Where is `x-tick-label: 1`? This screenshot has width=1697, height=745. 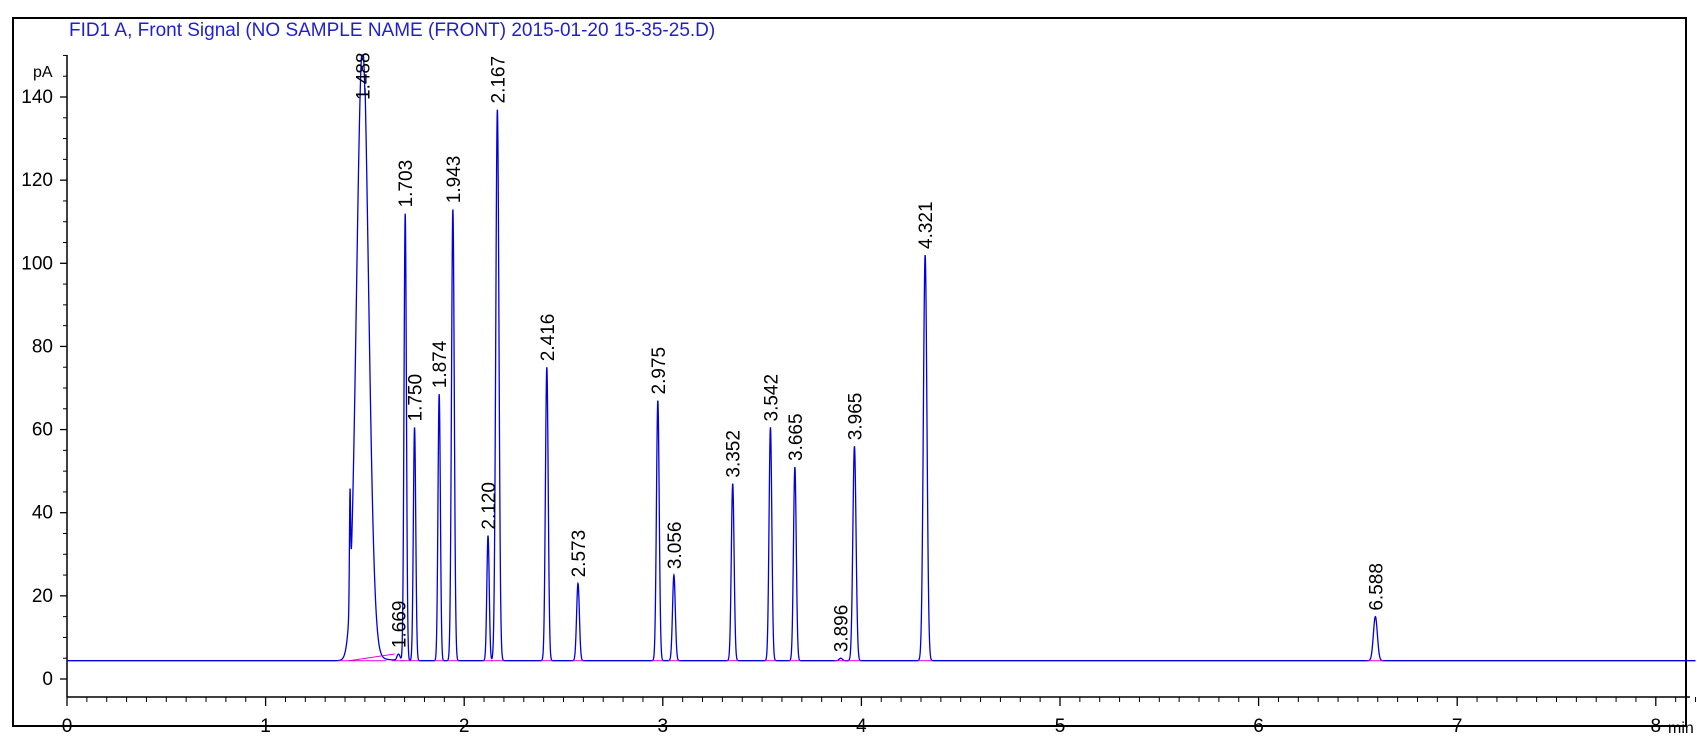 x-tick-label: 1 is located at coordinates (265, 726).